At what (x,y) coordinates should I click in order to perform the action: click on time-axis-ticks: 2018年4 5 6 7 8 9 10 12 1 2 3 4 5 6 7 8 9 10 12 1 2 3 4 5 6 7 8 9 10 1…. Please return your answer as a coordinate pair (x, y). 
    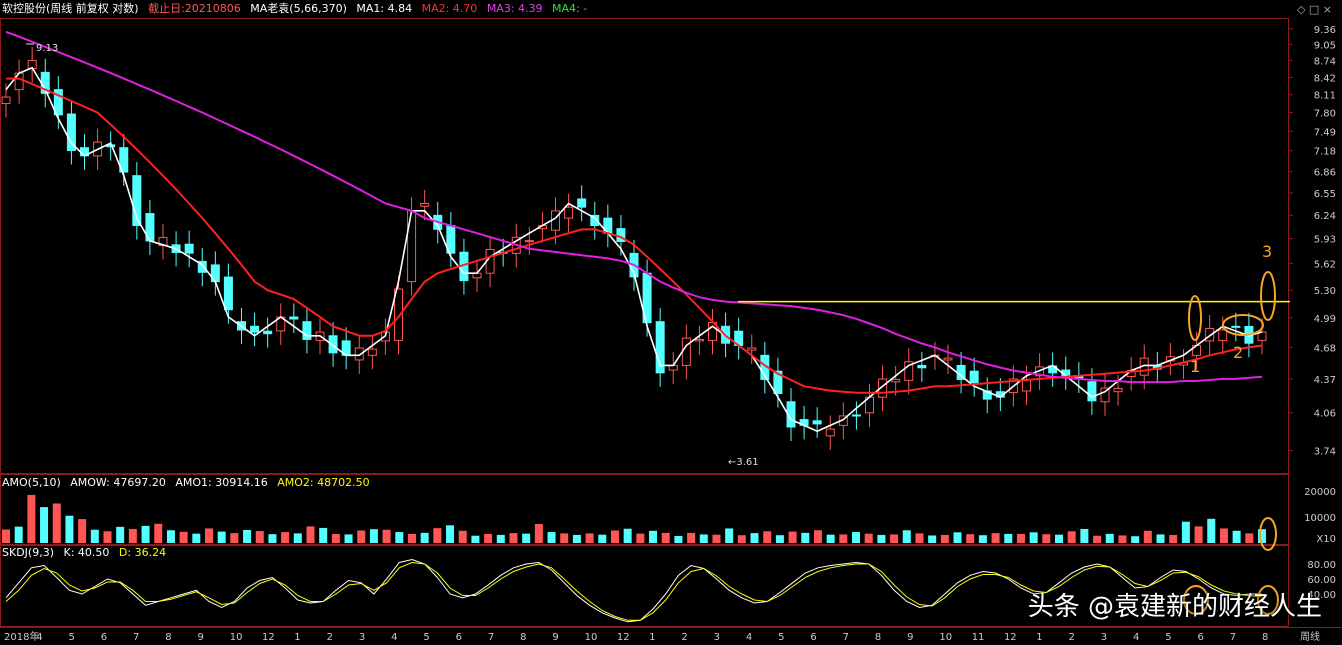
    Looking at the image, I should click on (662, 636).